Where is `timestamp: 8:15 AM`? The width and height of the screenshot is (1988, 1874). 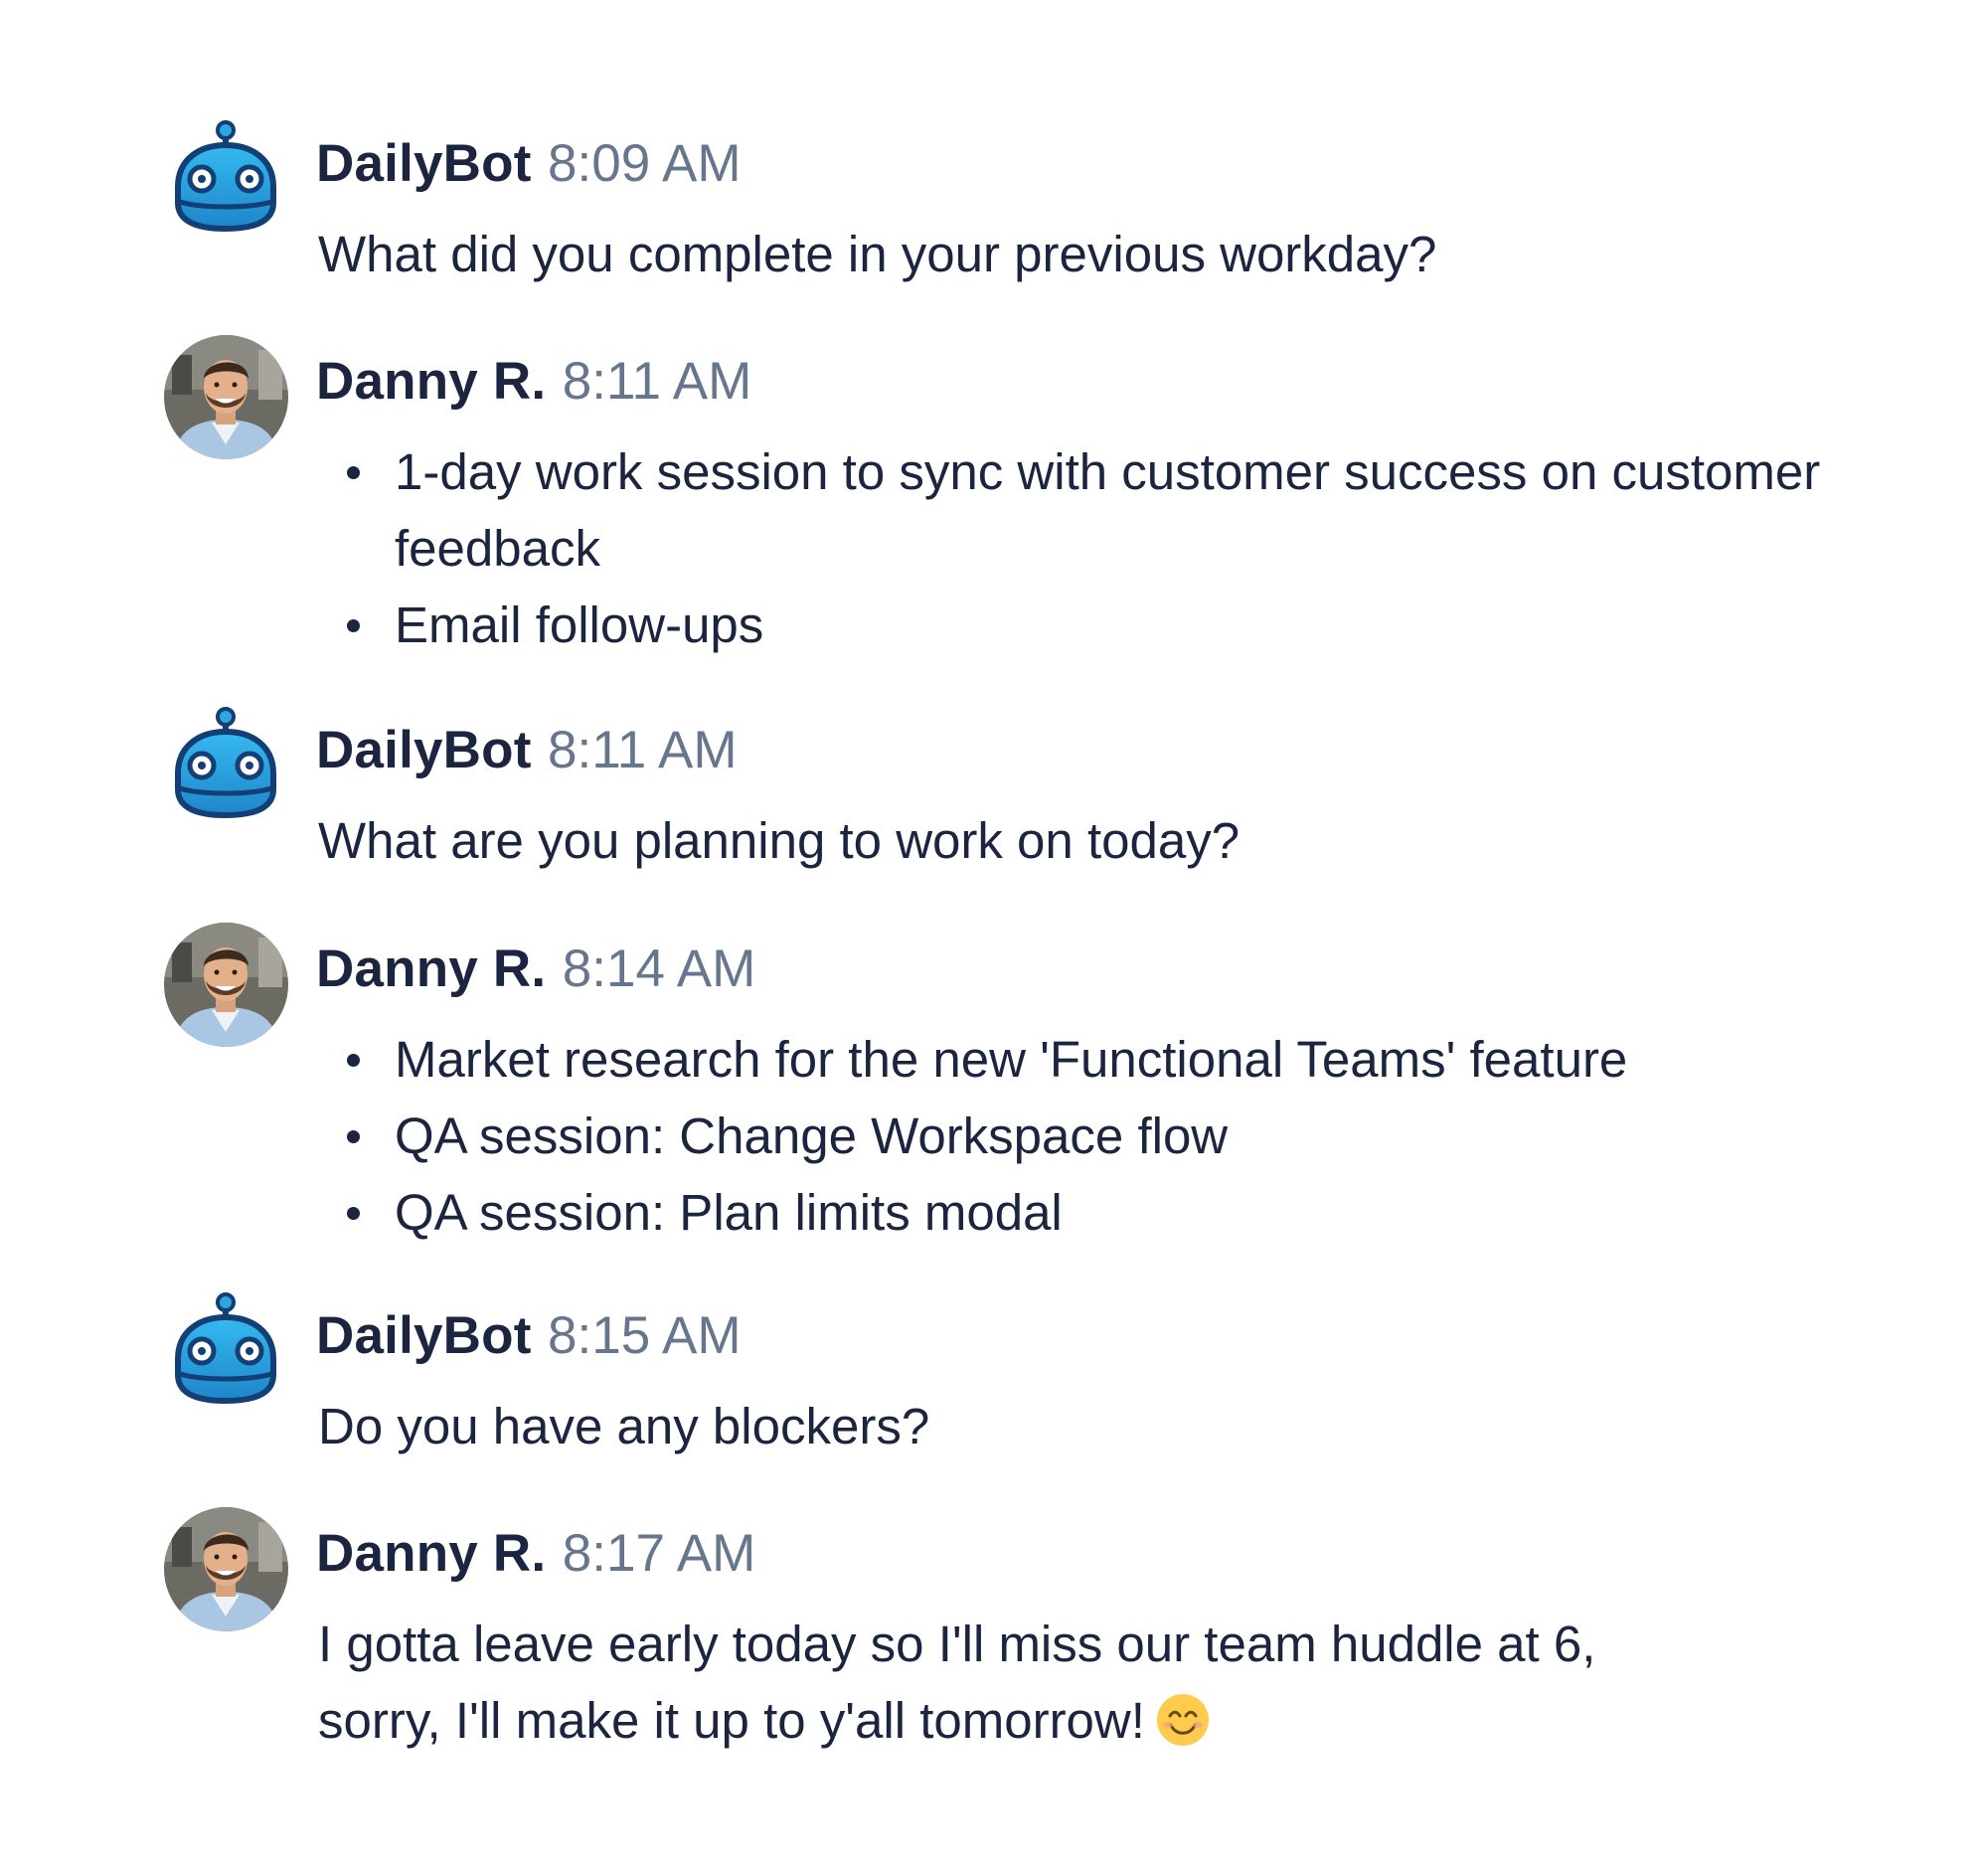
timestamp: 8:15 AM is located at coordinates (644, 1335).